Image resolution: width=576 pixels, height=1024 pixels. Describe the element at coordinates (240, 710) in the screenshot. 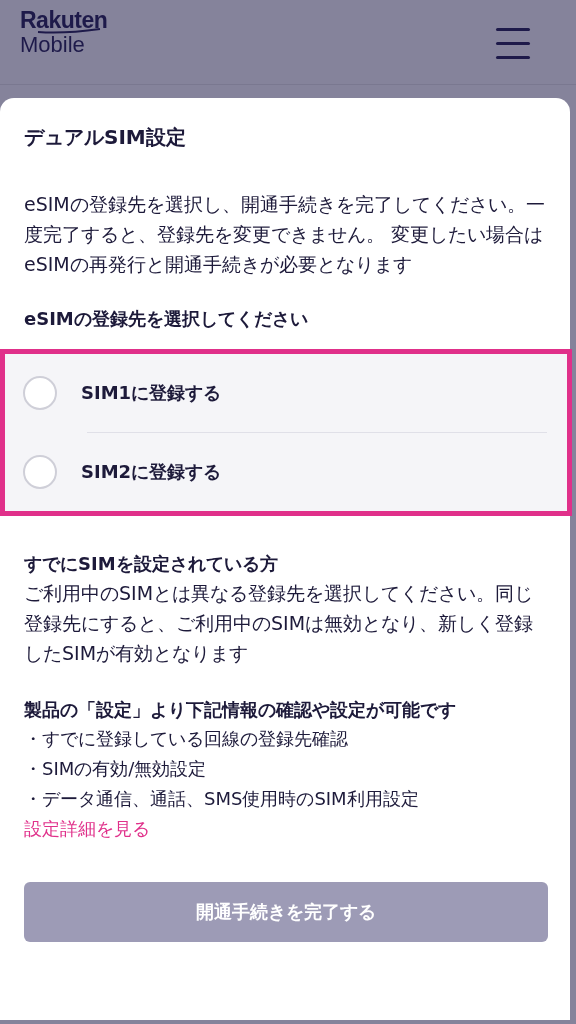

I see `settings-heading: 製品の「設定」より下記情報の確認や設定が可能です` at that location.